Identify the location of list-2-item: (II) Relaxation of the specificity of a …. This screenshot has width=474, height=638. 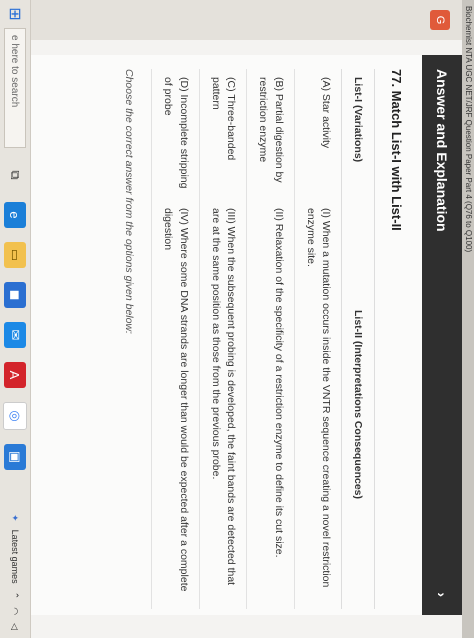
(270, 404).